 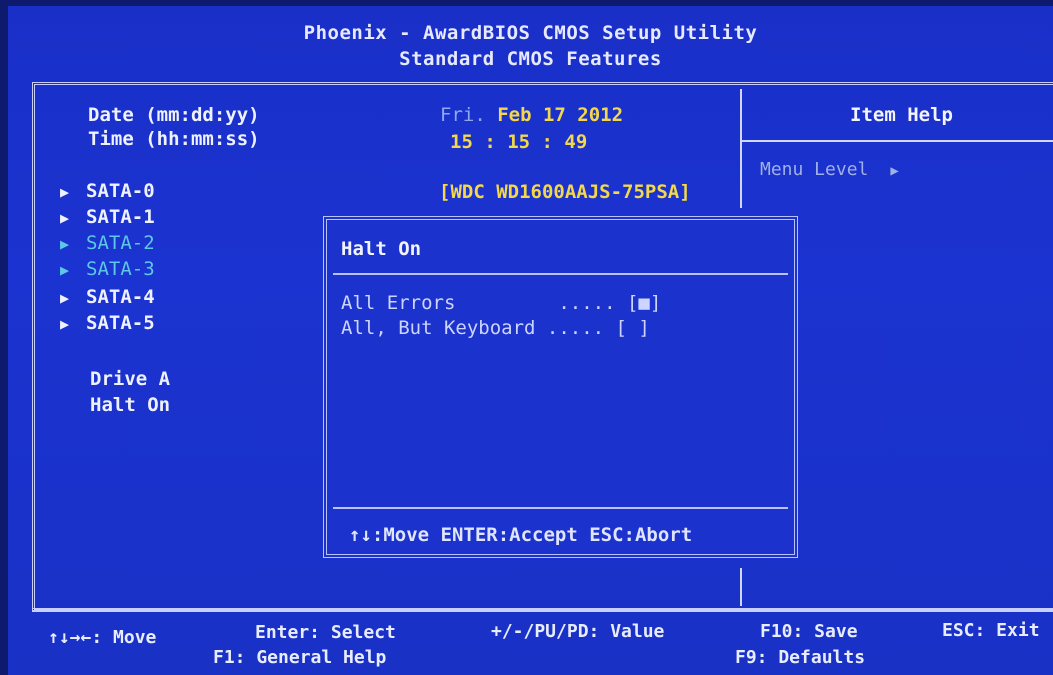 What do you see at coordinates (300, 657) in the screenshot?
I see `hint-general-help: F1: General Help` at bounding box center [300, 657].